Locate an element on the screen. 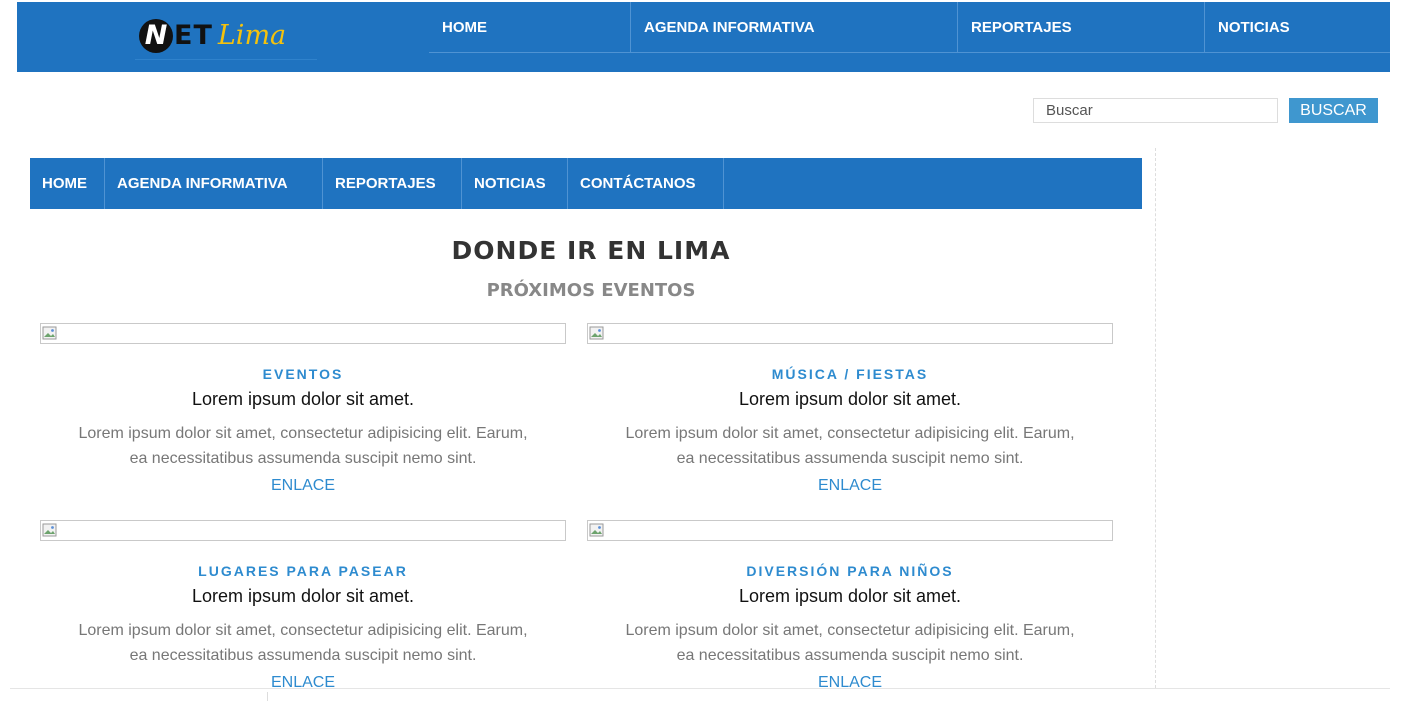 This screenshot has width=1407, height=701. page-subtitle: PRÓXIMOS EVENTOS is located at coordinates (591, 290).